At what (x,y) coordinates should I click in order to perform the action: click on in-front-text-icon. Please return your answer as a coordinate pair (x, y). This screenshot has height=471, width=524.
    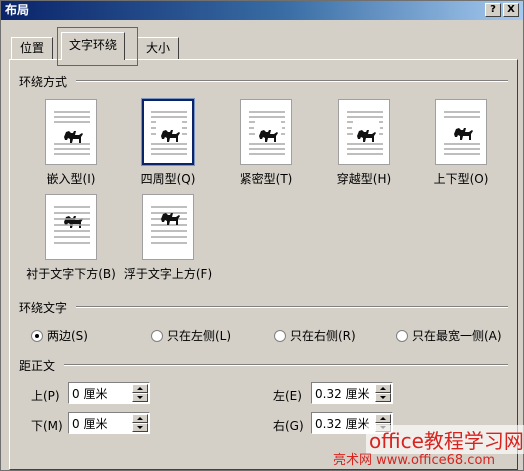
    Looking at the image, I should click on (168, 227).